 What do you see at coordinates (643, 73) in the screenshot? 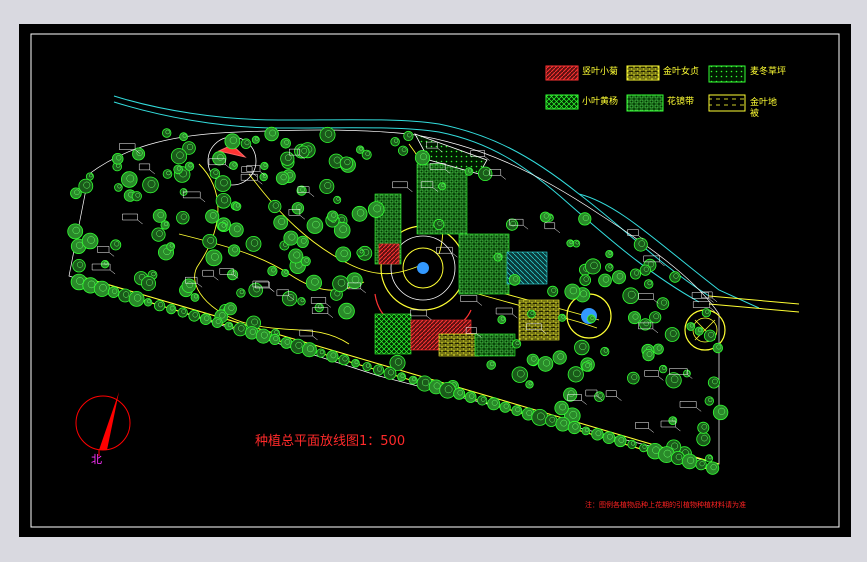
I see `legend-swatch-b` at bounding box center [643, 73].